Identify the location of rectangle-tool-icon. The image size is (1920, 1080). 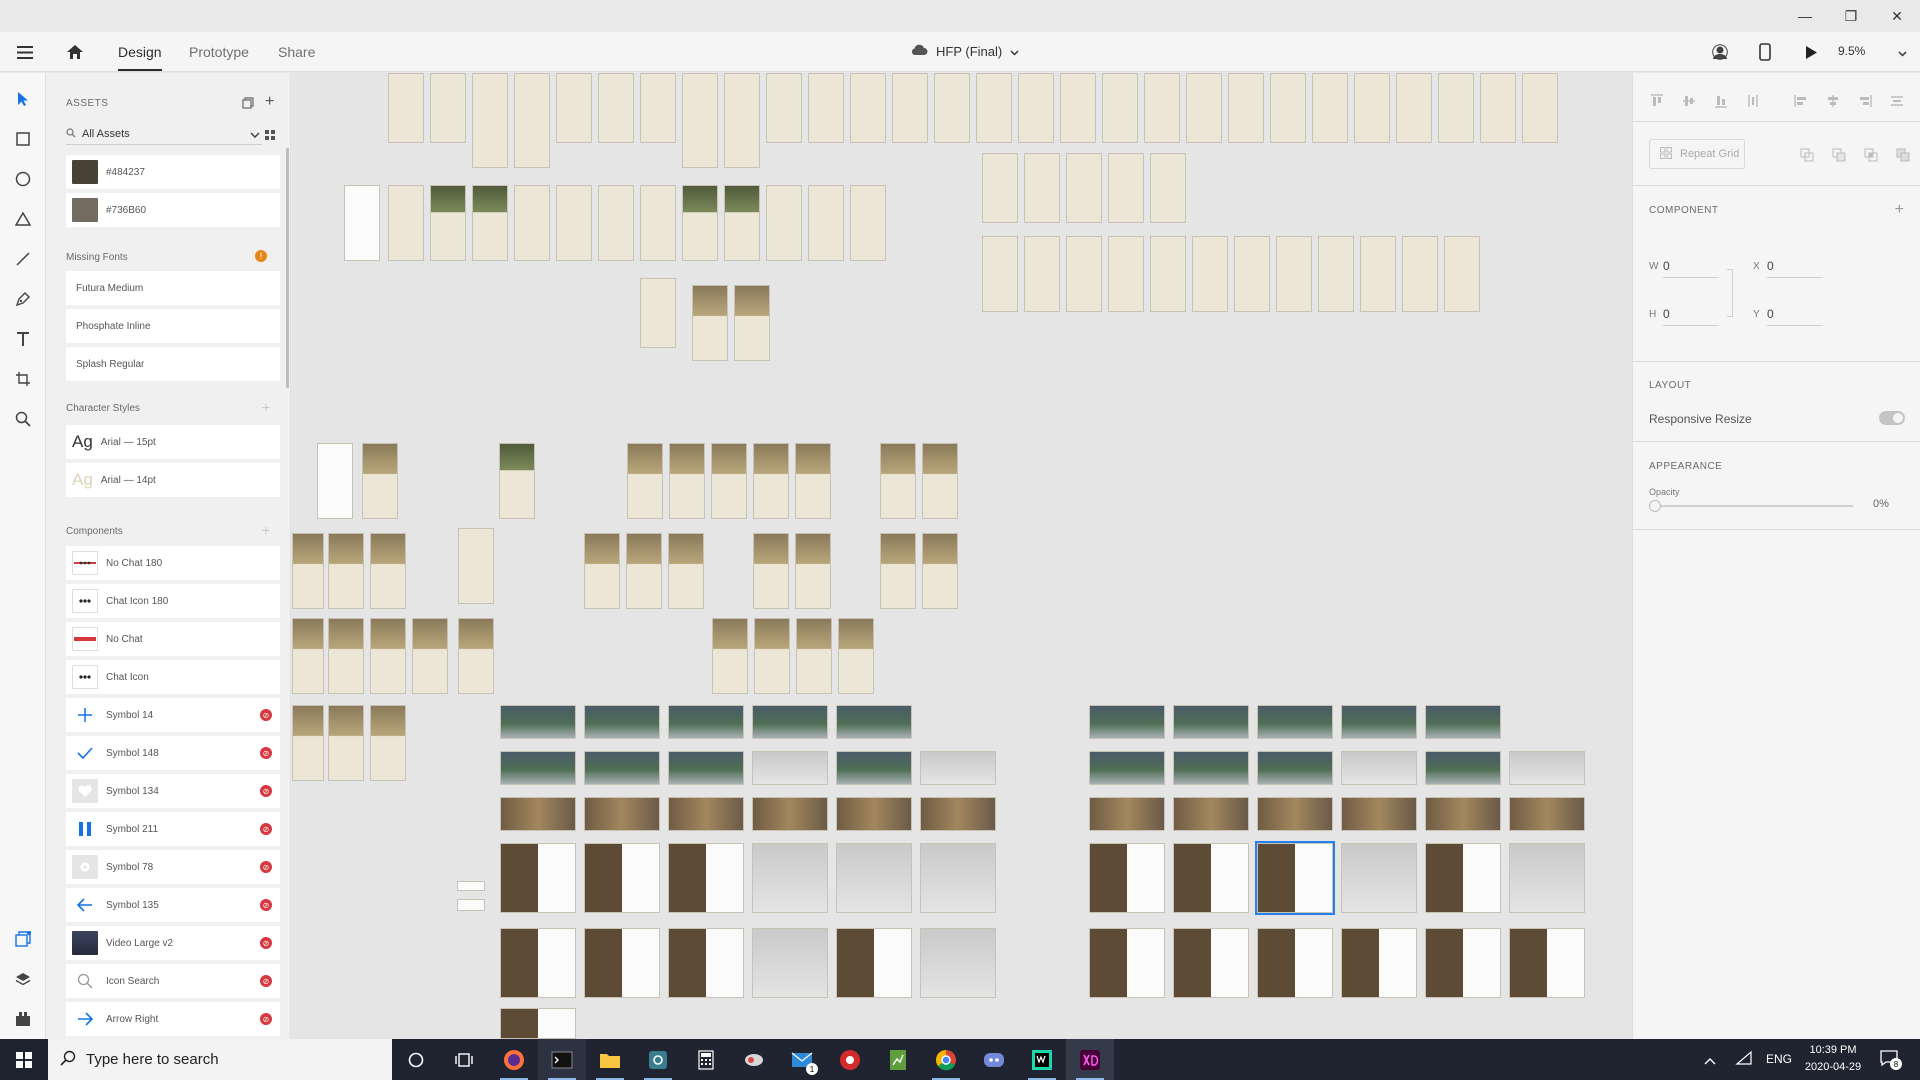
(23, 139).